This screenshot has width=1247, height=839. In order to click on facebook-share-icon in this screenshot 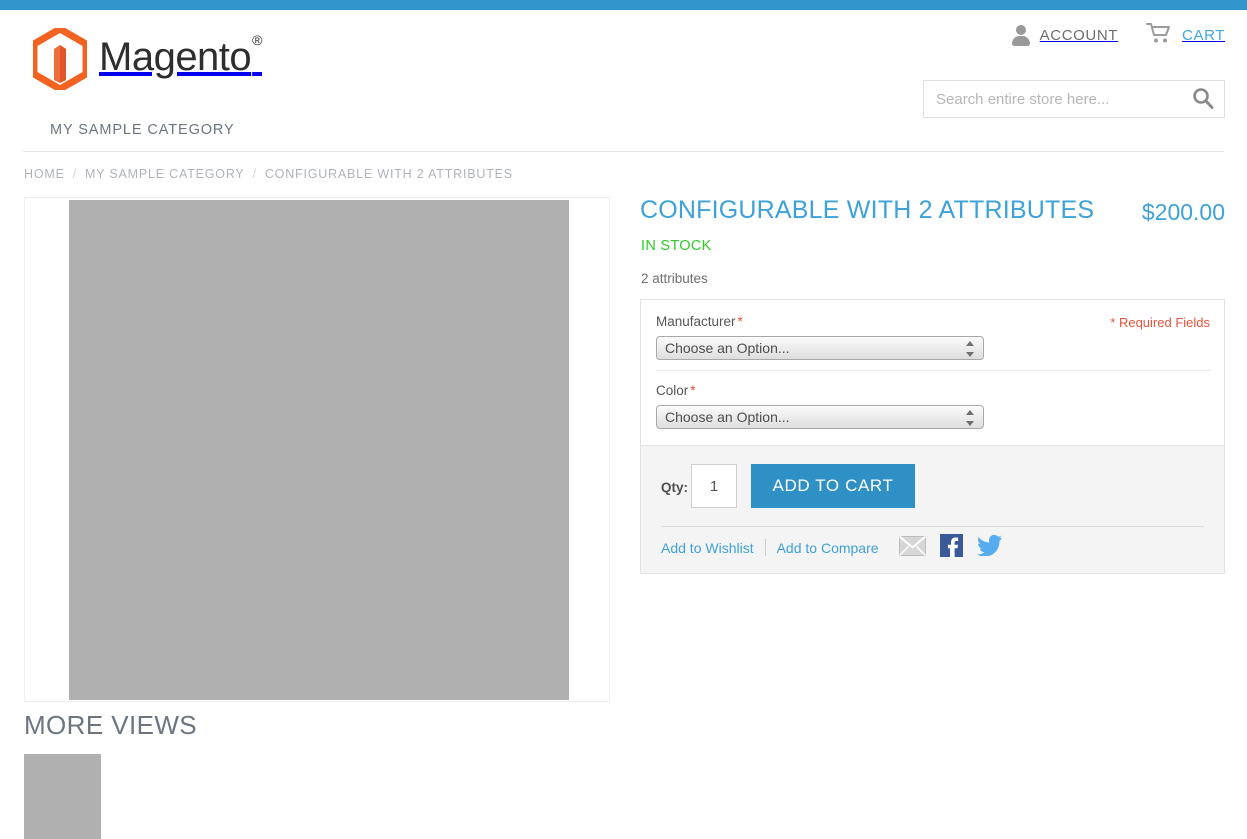, I will do `click(951, 548)`.